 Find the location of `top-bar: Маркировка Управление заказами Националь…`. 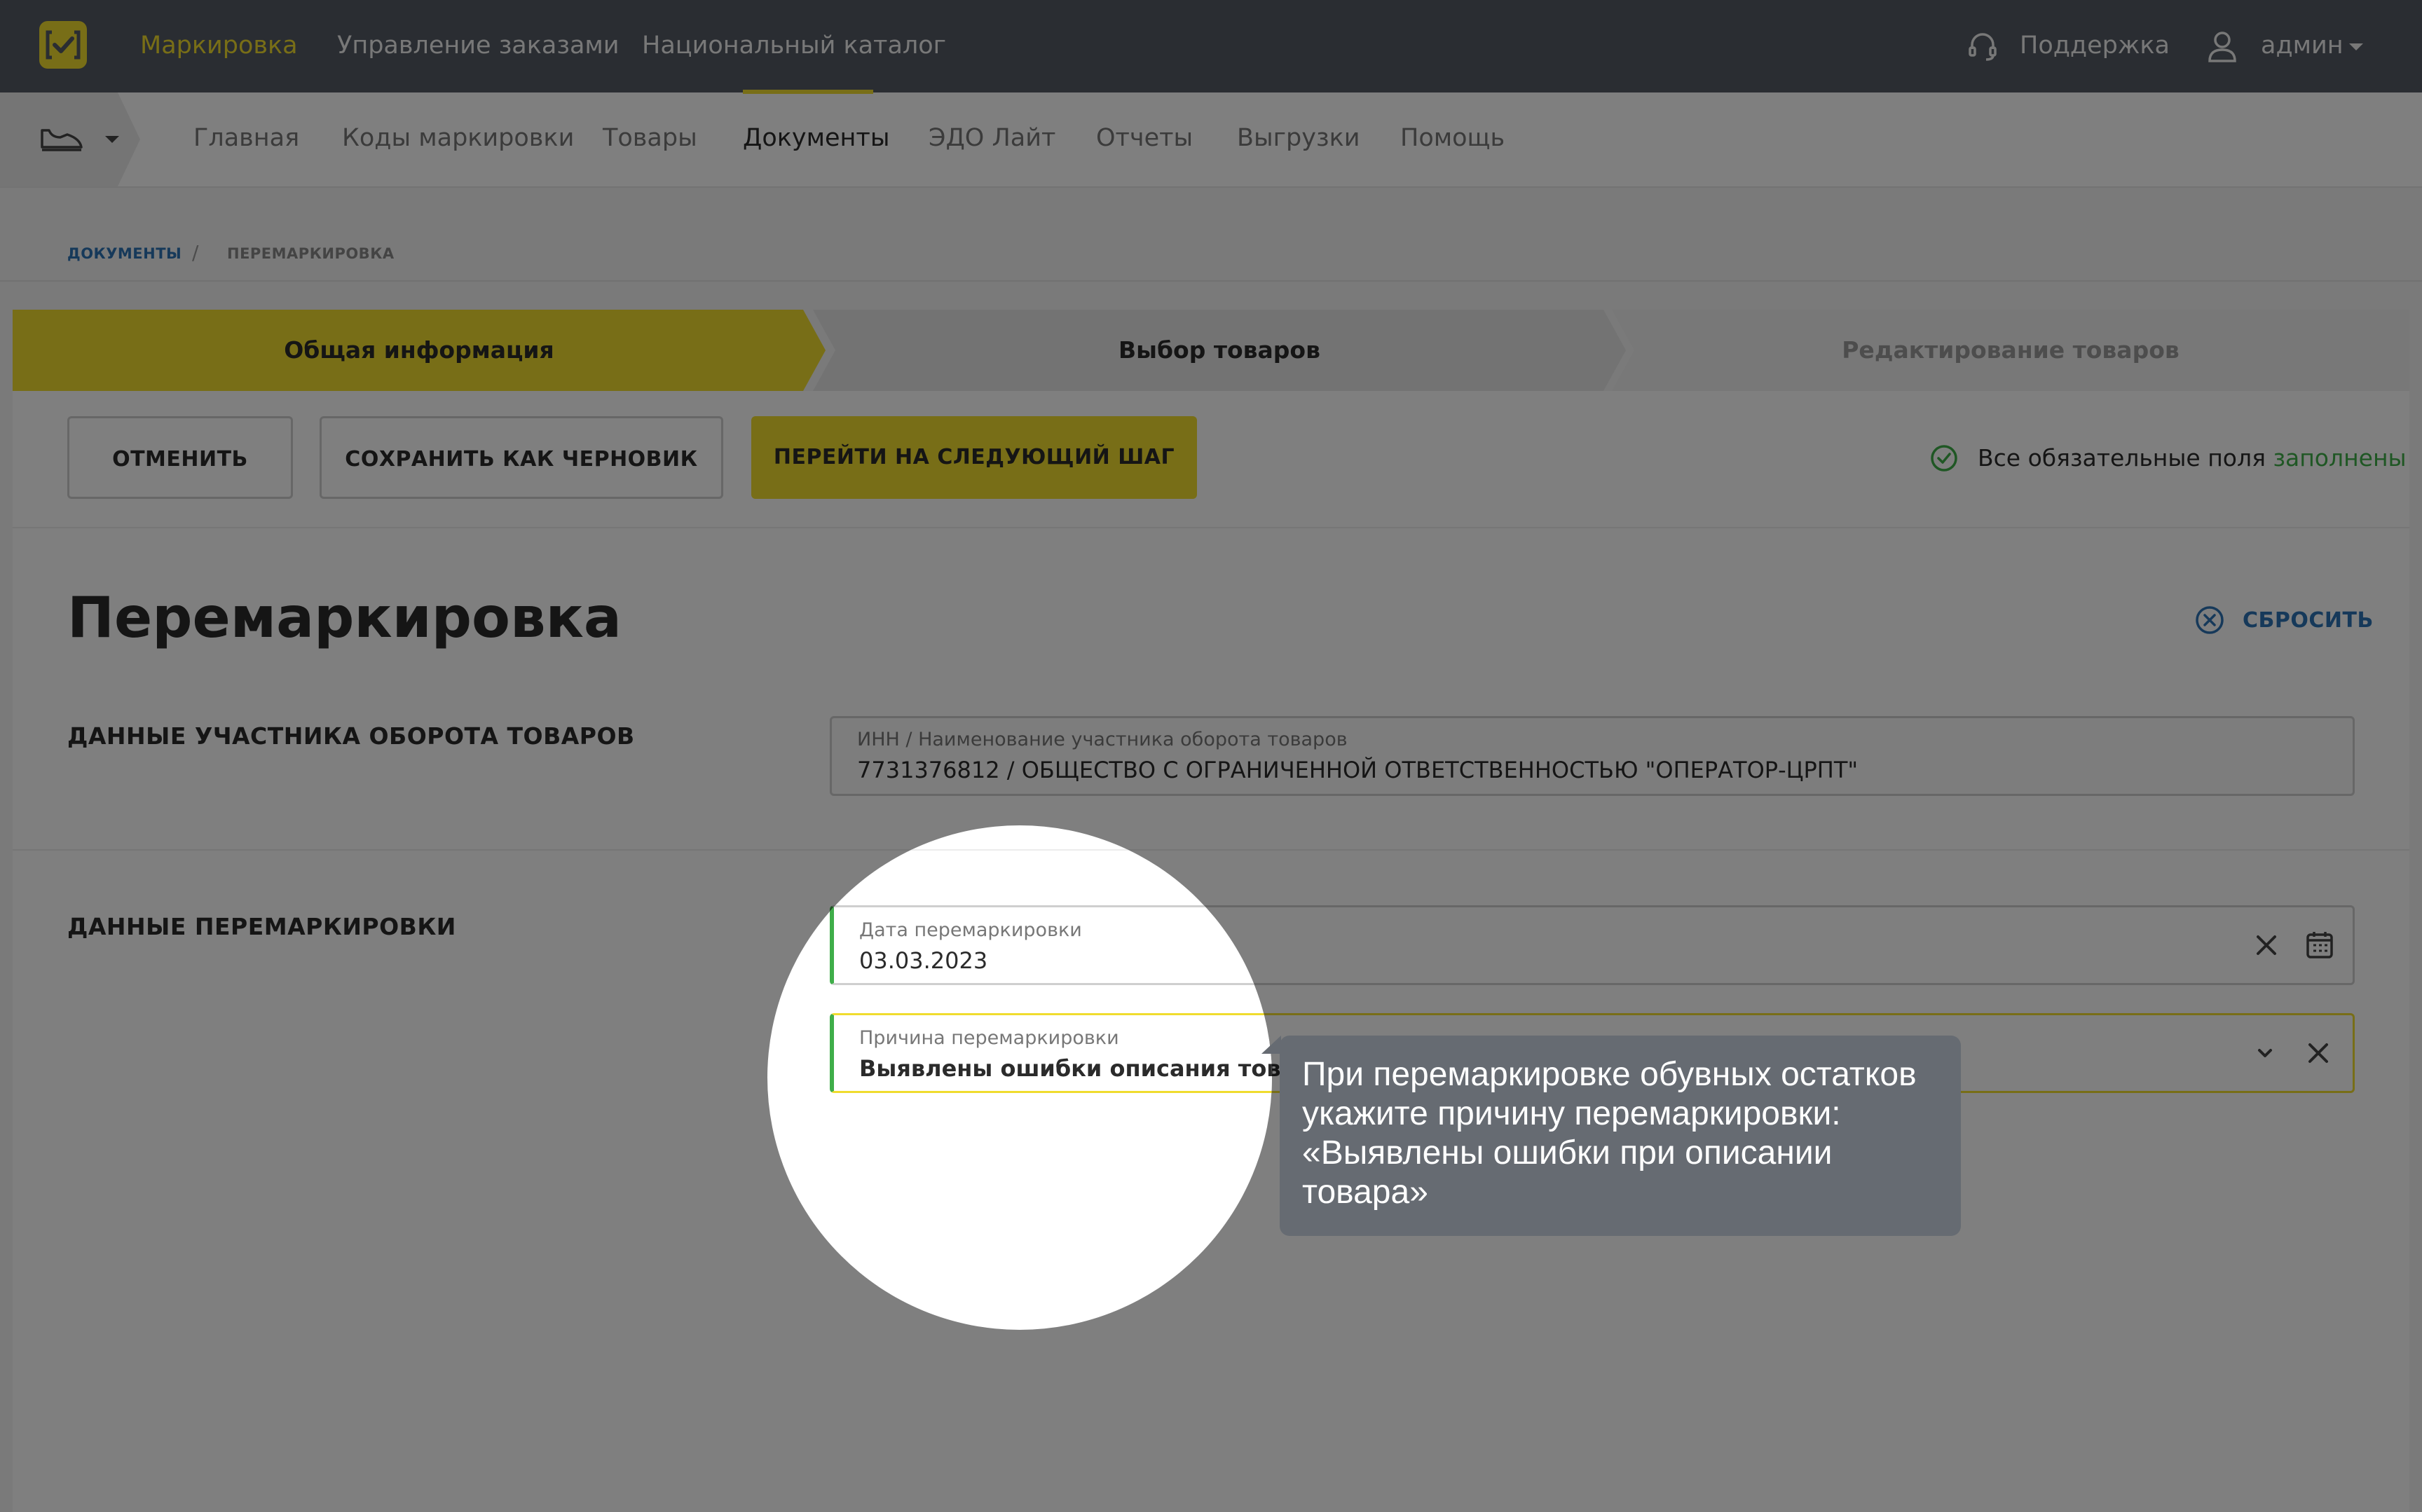

top-bar: Маркировка Управление заказами Националь… is located at coordinates (1211, 46).